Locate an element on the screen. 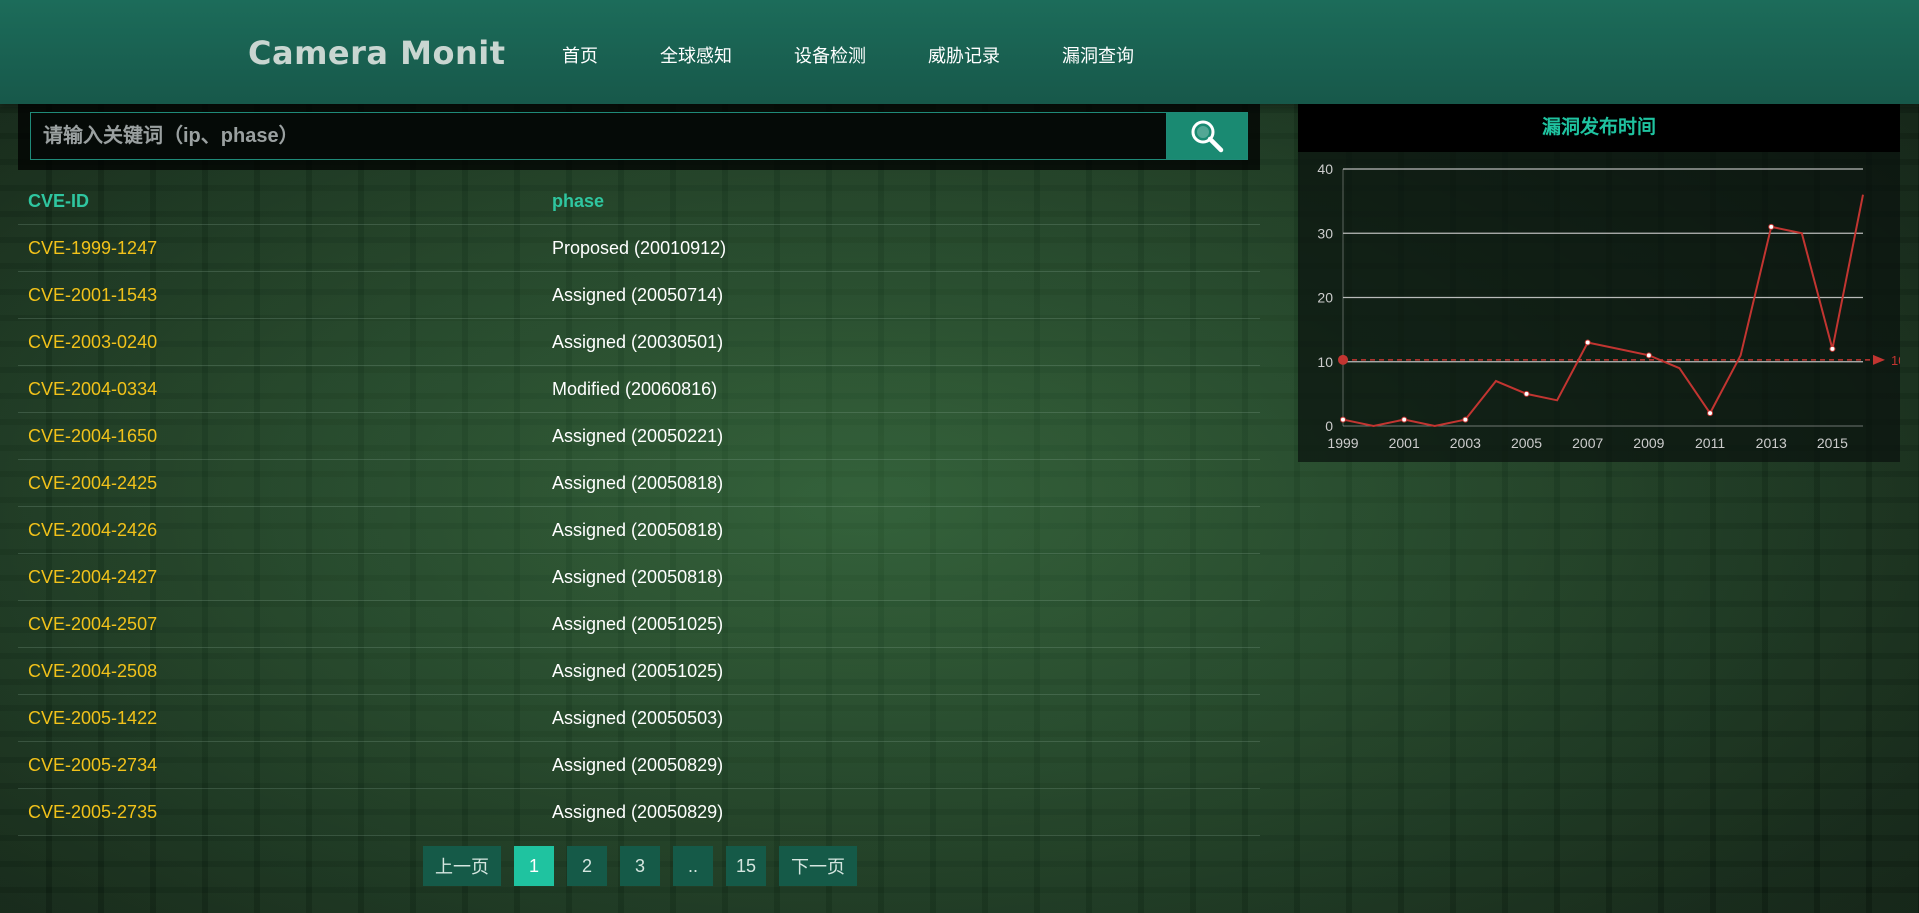 Image resolution: width=1919 pixels, height=913 pixels. phase-cell: Assigned (20050221) is located at coordinates (638, 435).